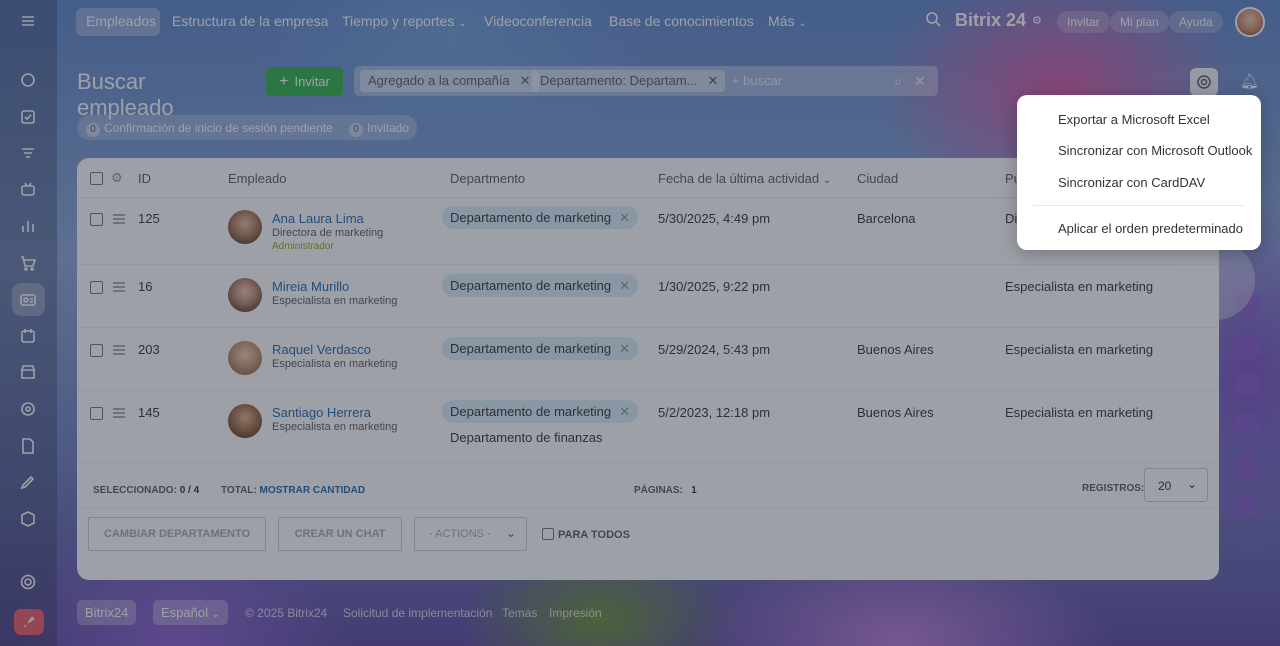 Image resolution: width=1280 pixels, height=646 pixels. I want to click on employee-id: 203, so click(149, 349).